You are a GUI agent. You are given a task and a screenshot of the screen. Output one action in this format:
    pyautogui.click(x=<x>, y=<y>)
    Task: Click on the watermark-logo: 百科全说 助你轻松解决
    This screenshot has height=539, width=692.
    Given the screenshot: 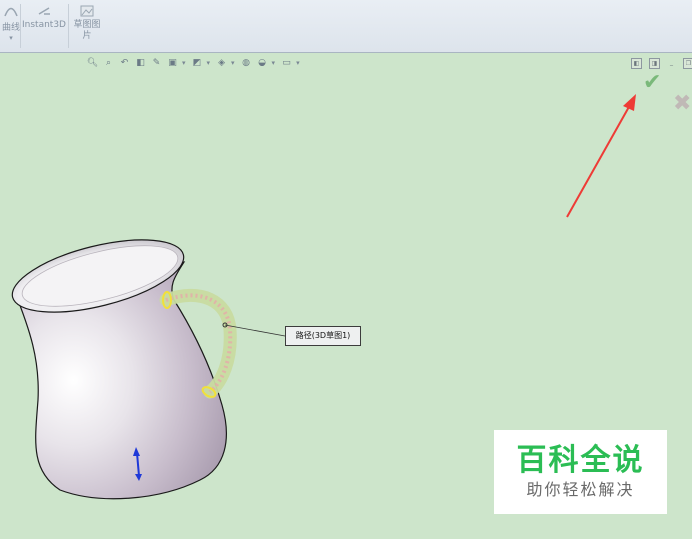 What is the action you would take?
    pyautogui.click(x=580, y=472)
    